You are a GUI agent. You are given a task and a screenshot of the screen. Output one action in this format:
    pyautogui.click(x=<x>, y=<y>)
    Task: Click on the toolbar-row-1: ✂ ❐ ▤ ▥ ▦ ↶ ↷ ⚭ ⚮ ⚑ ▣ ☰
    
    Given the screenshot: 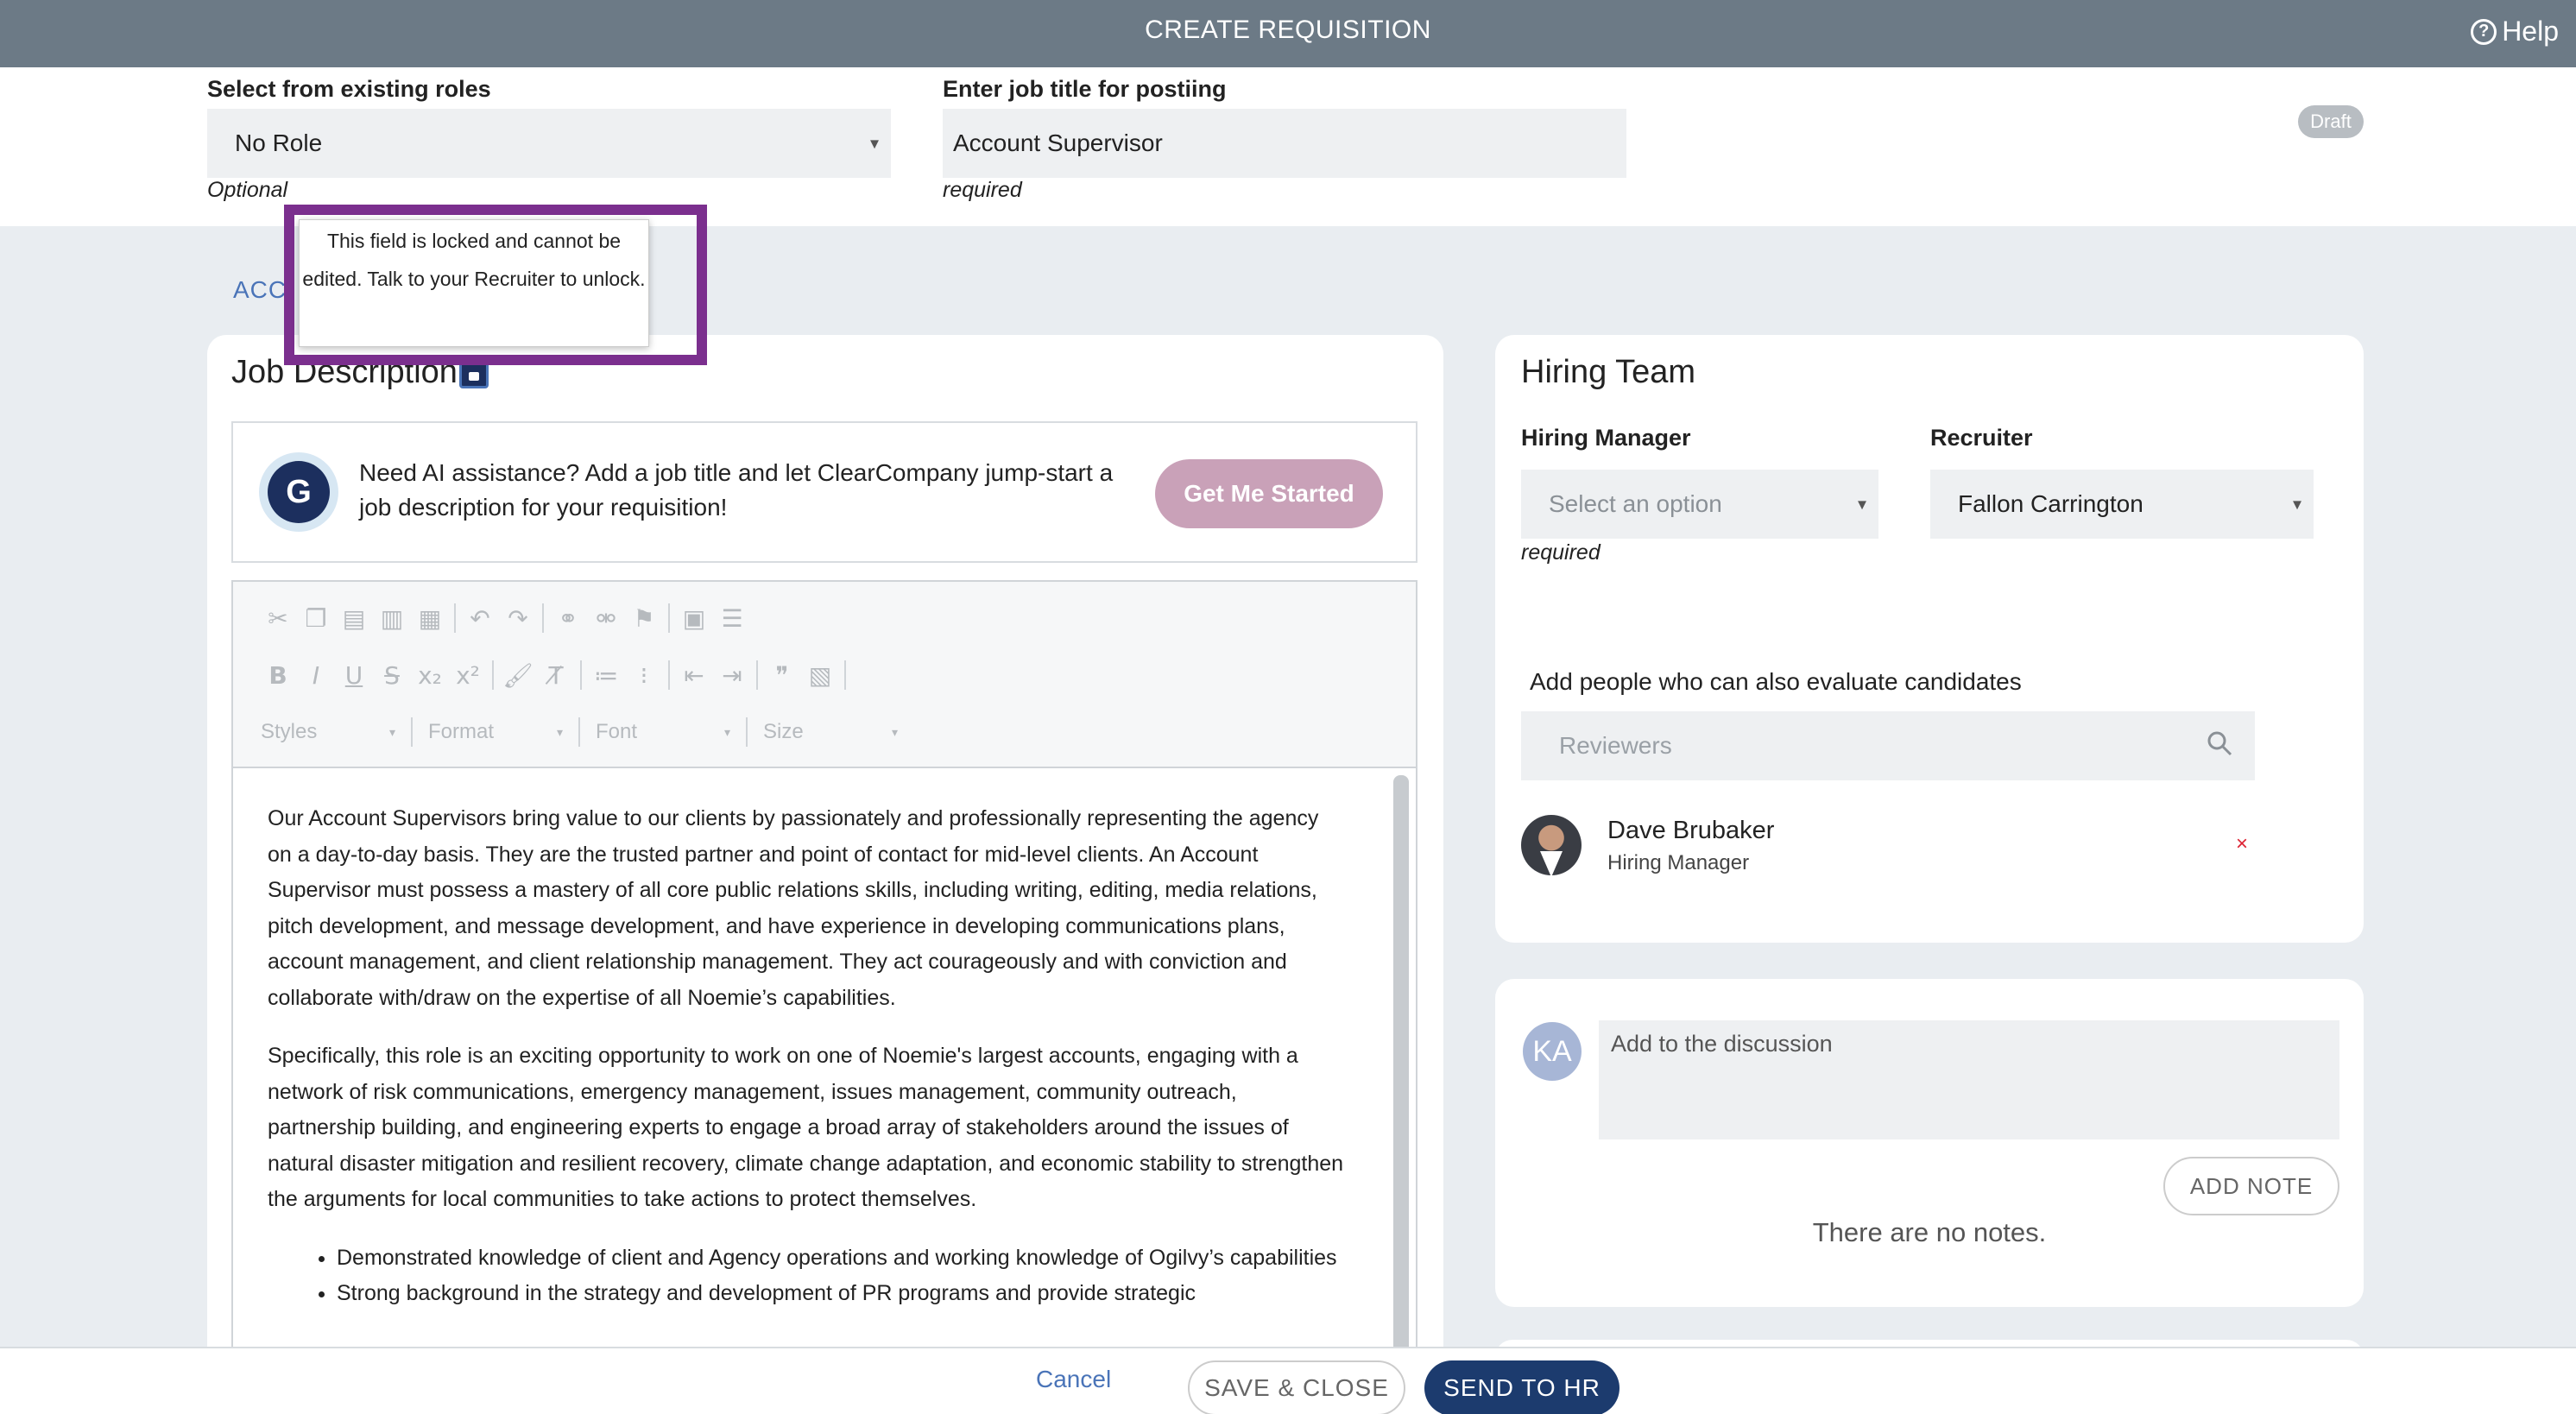 What is the action you would take?
    pyautogui.click(x=505, y=618)
    